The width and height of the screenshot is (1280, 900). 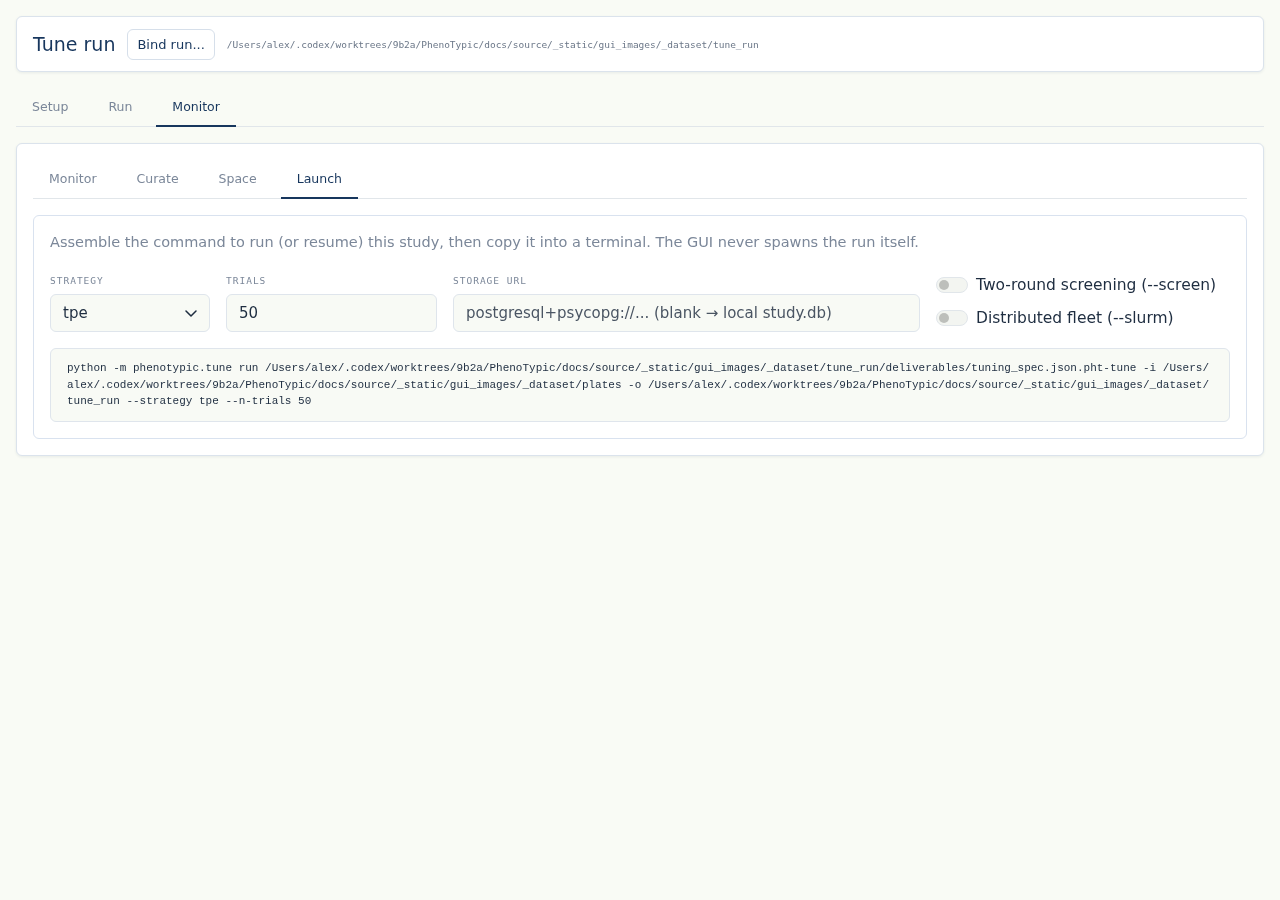 What do you see at coordinates (77, 281) in the screenshot?
I see `field-label: STRATEGY` at bounding box center [77, 281].